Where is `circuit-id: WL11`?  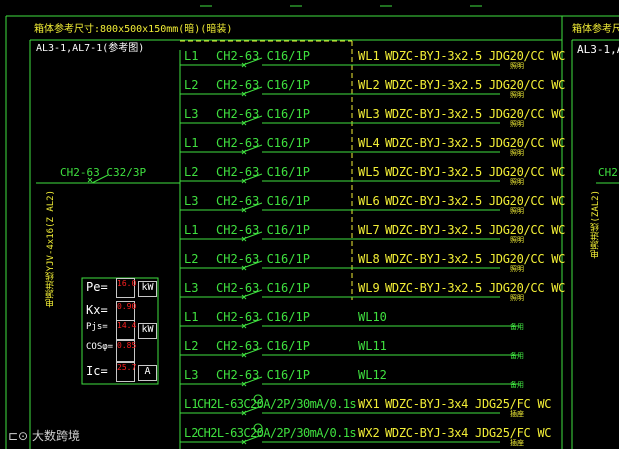
circuit-id: WL11 is located at coordinates (372, 346).